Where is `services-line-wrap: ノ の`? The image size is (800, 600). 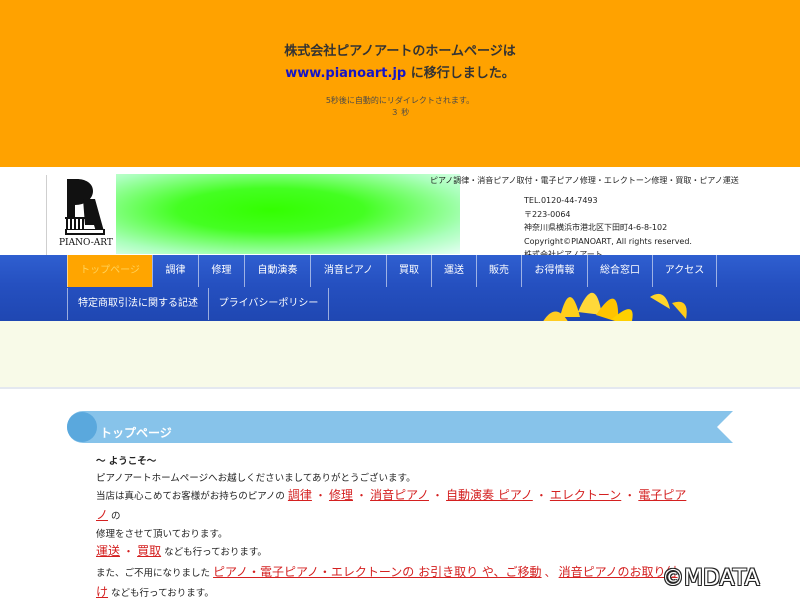 services-line-wrap: ノ の is located at coordinates (108, 514).